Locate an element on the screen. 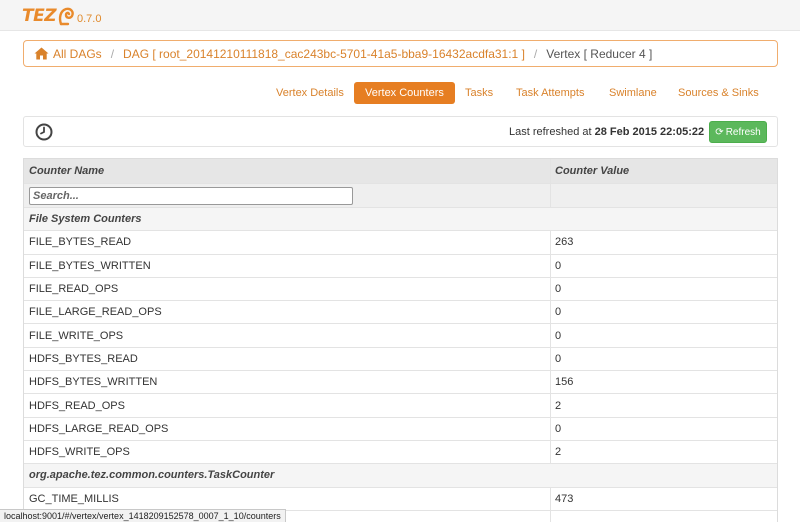  table-row: GC_TIME_MILLIS 473 is located at coordinates (400, 499).